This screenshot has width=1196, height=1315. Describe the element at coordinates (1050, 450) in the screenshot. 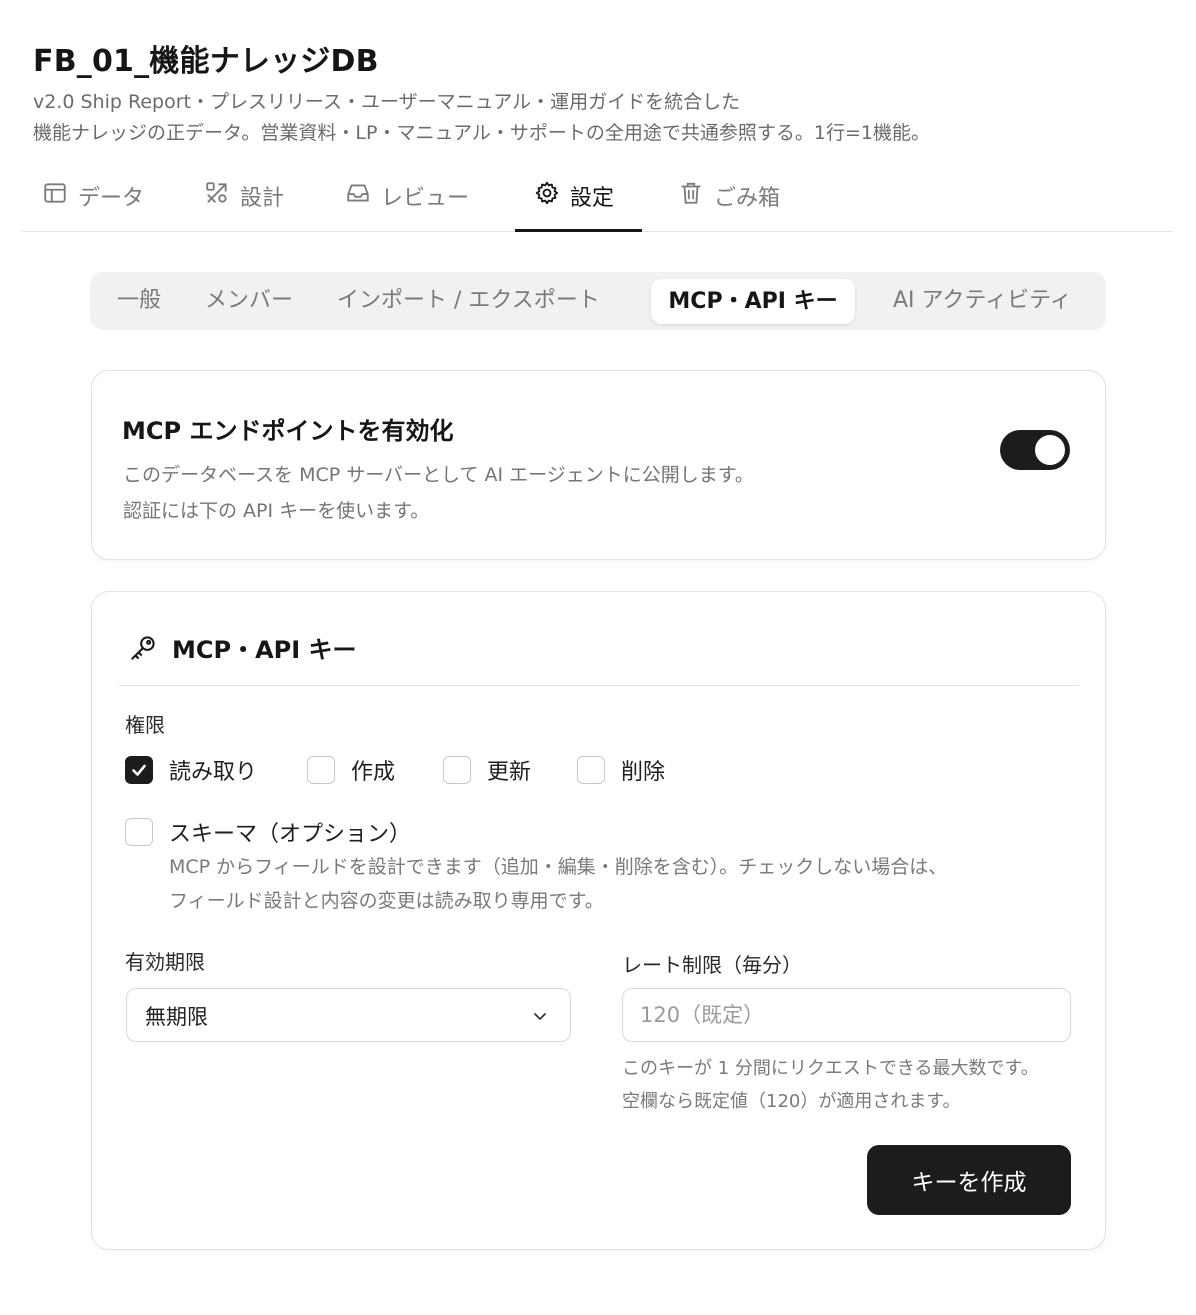

I see `toggle-knob` at that location.